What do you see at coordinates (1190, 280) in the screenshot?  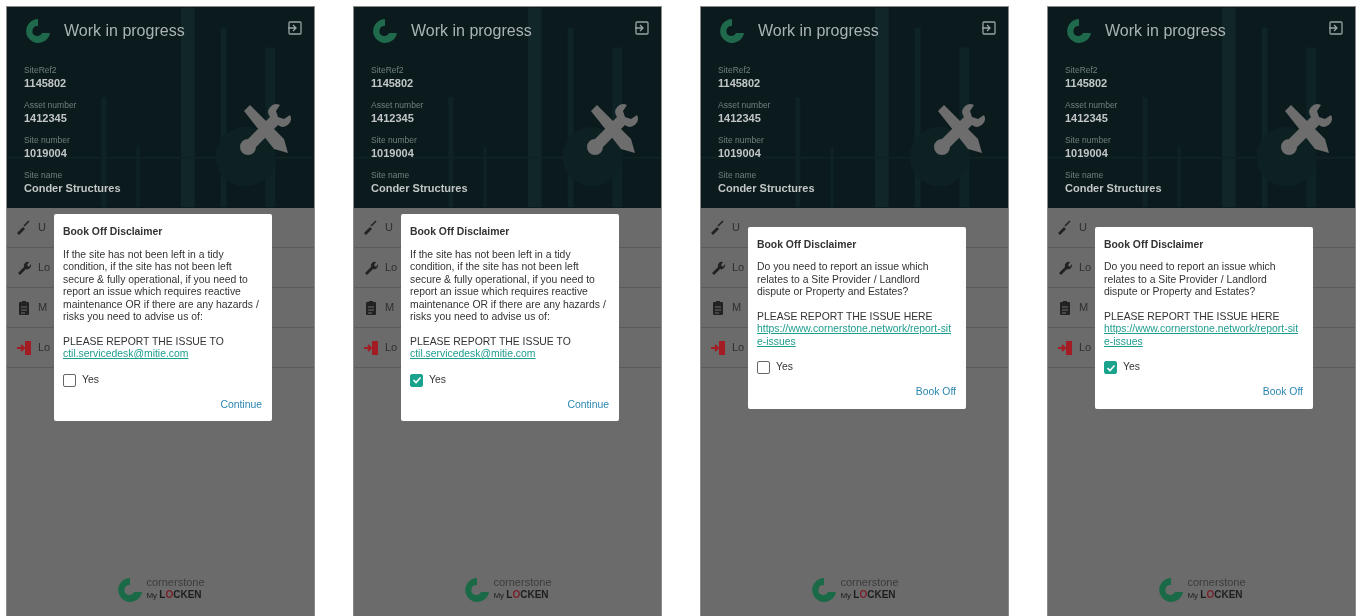 I see `dialog-message: Do you need to report an issue which relates to a Site Provider / Landlord dispute or Property and Estates?` at bounding box center [1190, 280].